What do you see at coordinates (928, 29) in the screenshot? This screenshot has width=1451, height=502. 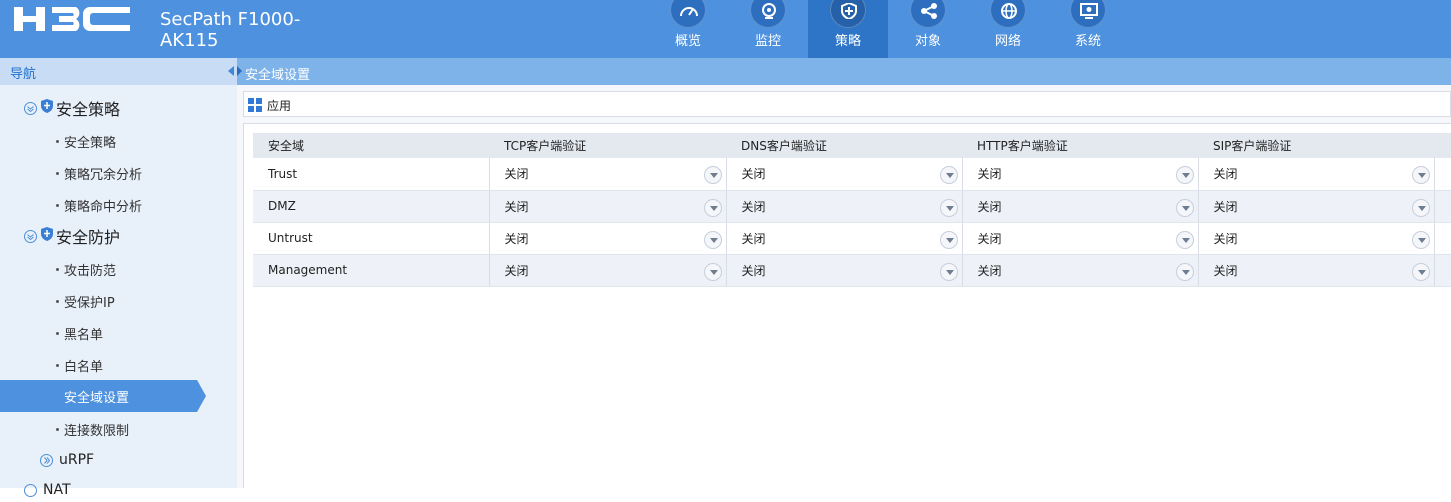 I see `nav-object: 对象` at bounding box center [928, 29].